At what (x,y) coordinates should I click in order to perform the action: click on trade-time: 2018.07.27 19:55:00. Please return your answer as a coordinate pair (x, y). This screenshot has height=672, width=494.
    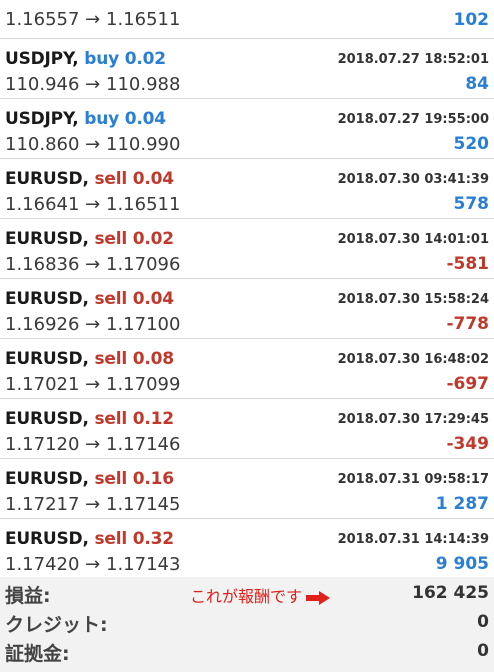
    Looking at the image, I should click on (413, 119).